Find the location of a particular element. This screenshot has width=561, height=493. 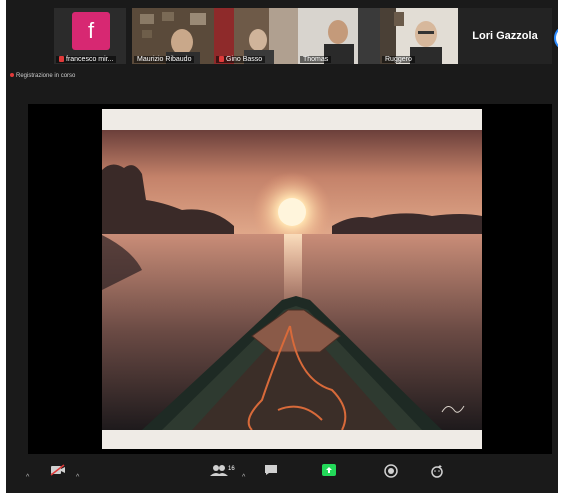

participant-name: Lori Gazzola is located at coordinates (505, 36).